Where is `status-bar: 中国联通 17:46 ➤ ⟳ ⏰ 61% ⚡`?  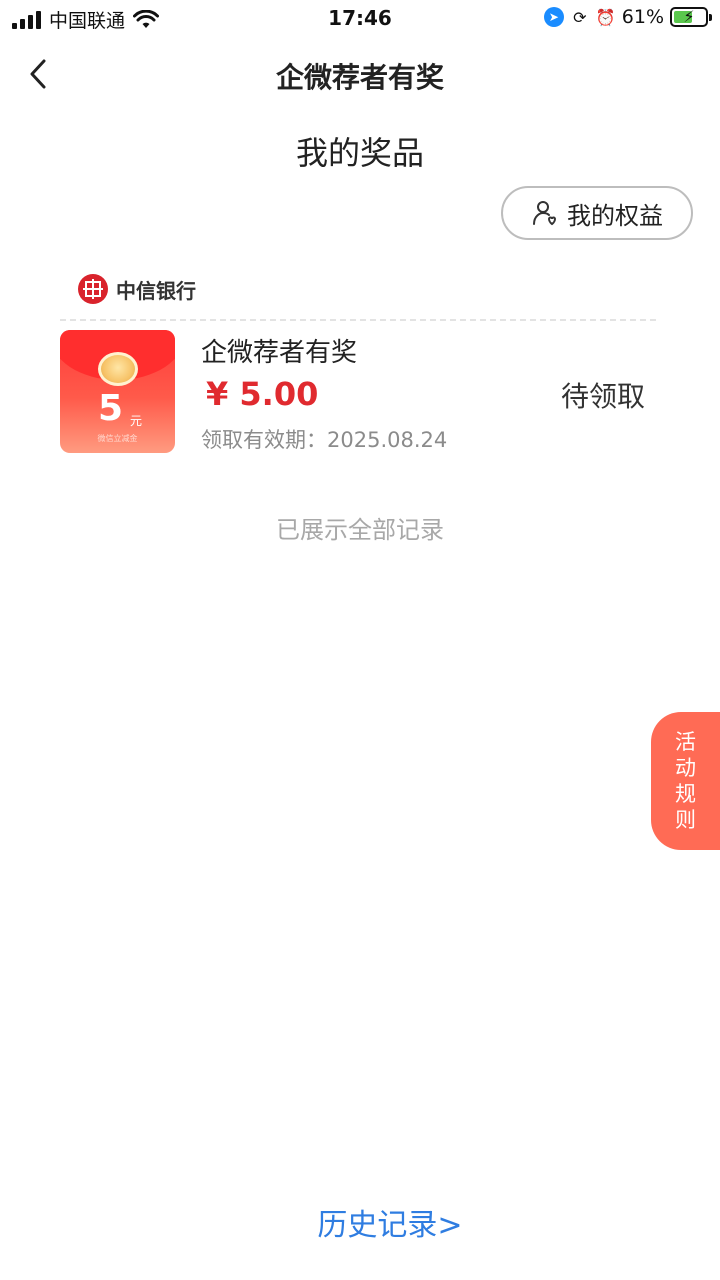
status-bar: 中国联通 17:46 ➤ ⟳ ⏰ 61% ⚡ is located at coordinates (360, 20).